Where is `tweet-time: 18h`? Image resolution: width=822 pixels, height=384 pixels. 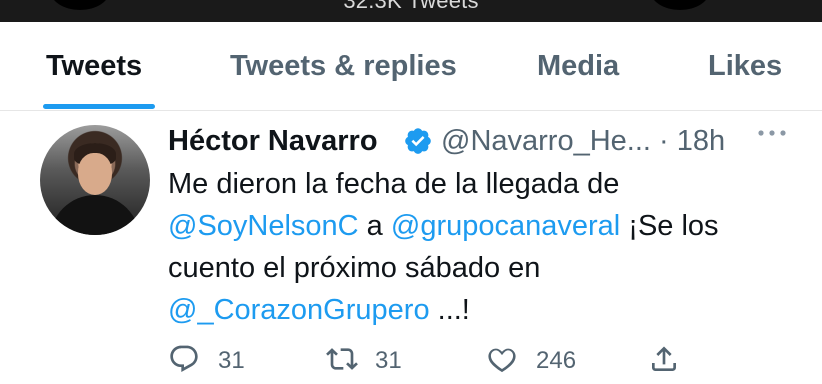 tweet-time: 18h is located at coordinates (701, 141).